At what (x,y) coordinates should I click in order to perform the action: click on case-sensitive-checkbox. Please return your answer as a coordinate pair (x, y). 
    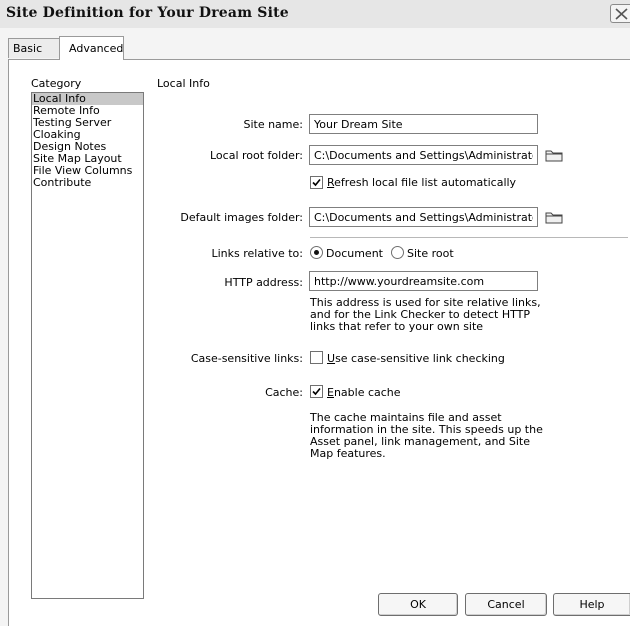
    Looking at the image, I should click on (316, 357).